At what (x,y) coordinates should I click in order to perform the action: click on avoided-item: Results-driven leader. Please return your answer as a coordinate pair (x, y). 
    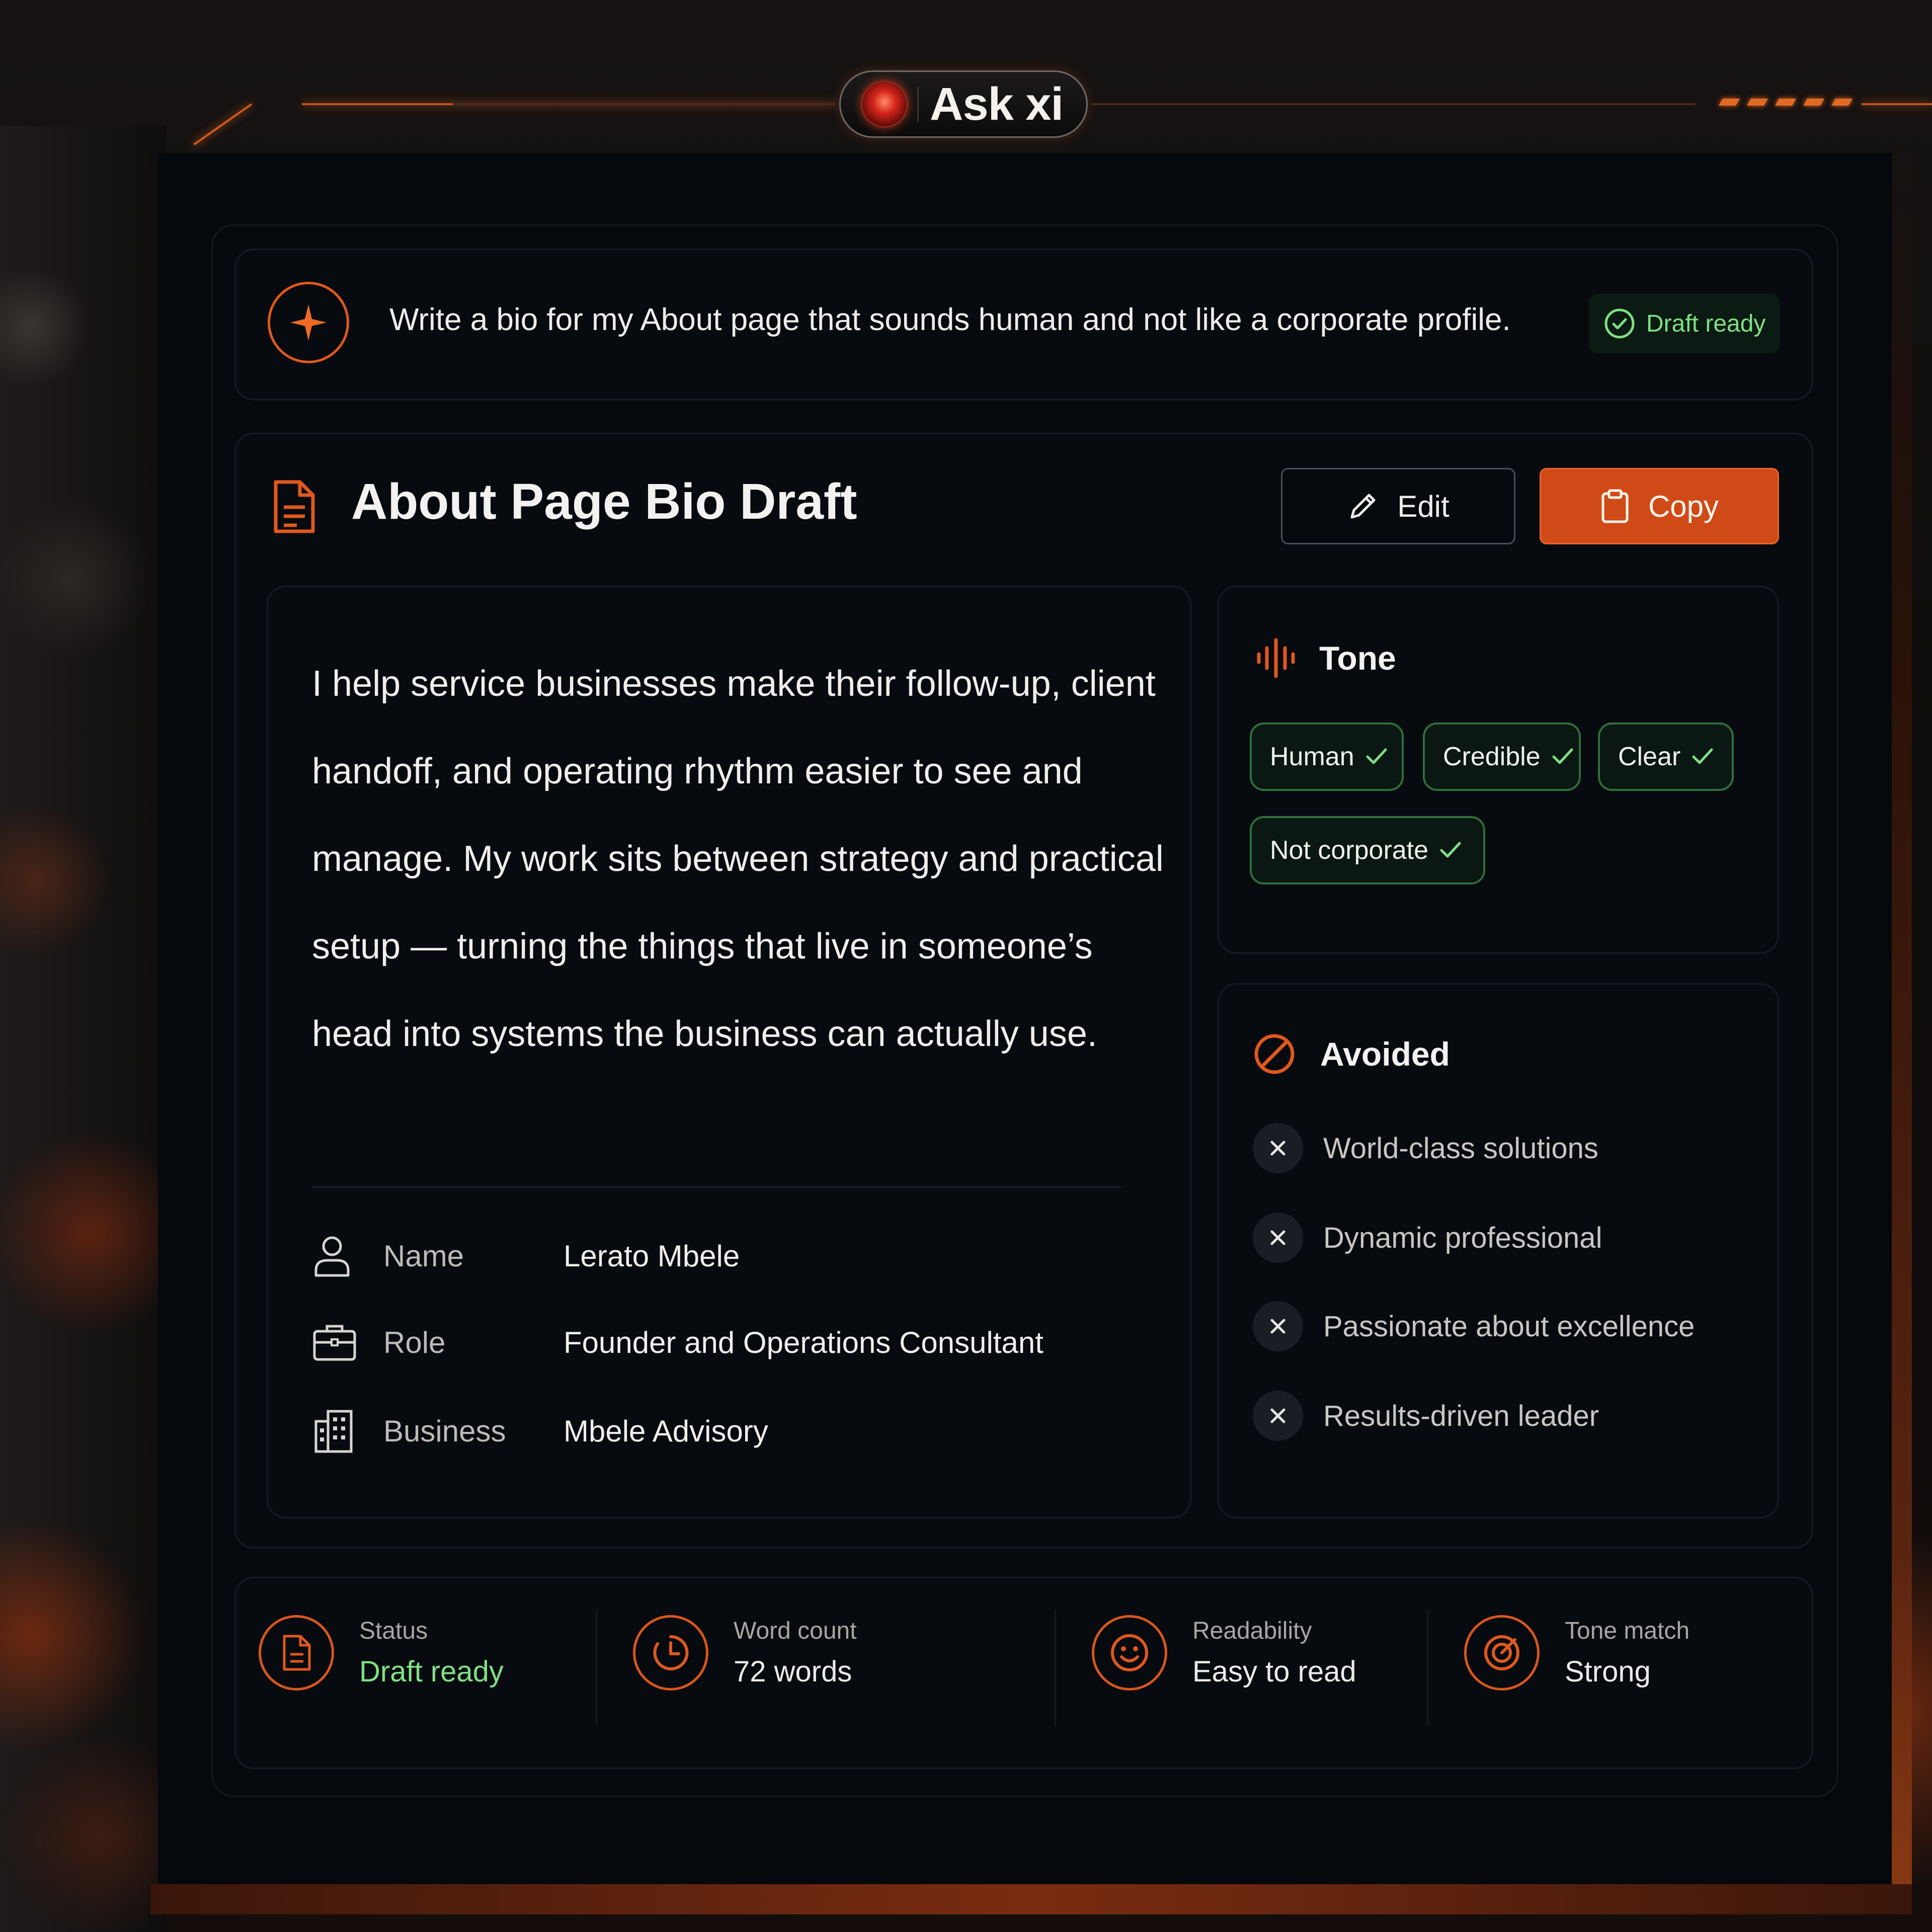
    Looking at the image, I should click on (1426, 1416).